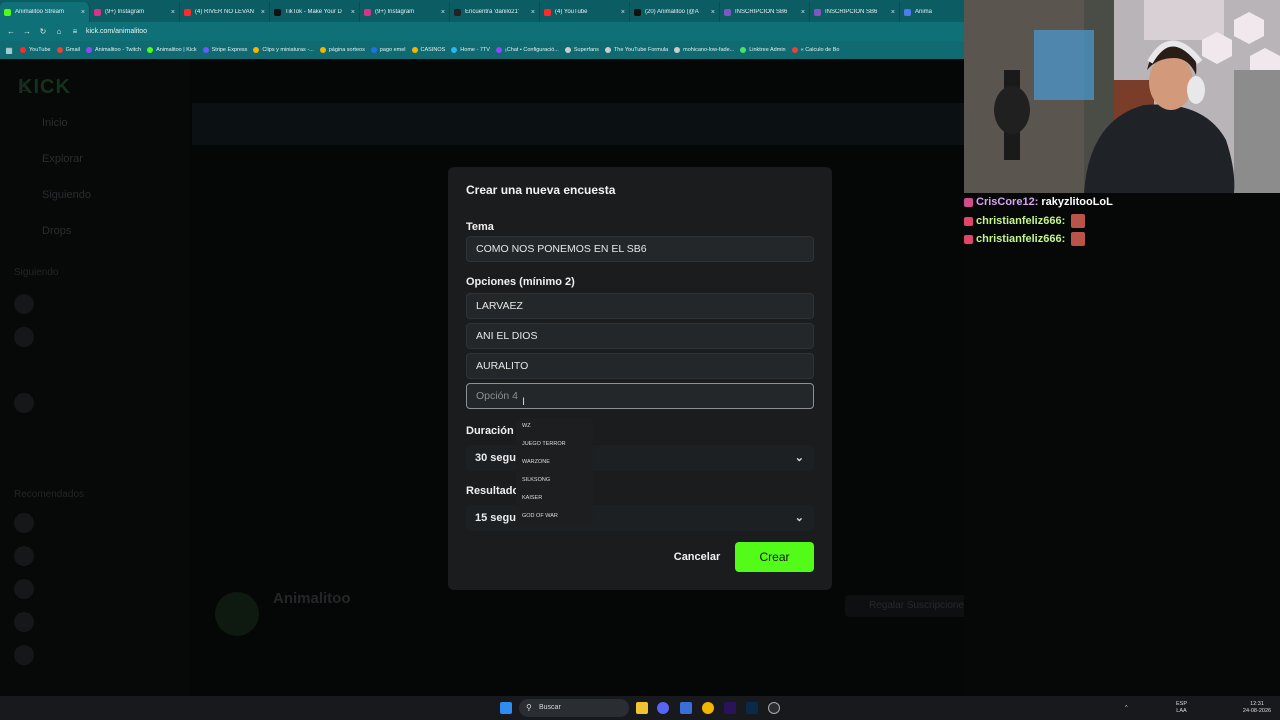  I want to click on url-text: kick.com/animalitoo, so click(116, 31).